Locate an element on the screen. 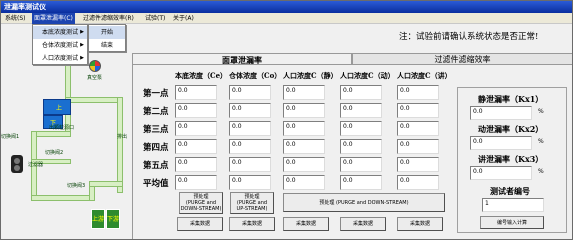 This screenshot has width=573, height=240. menu-system: 系统(S) is located at coordinates (15, 18).